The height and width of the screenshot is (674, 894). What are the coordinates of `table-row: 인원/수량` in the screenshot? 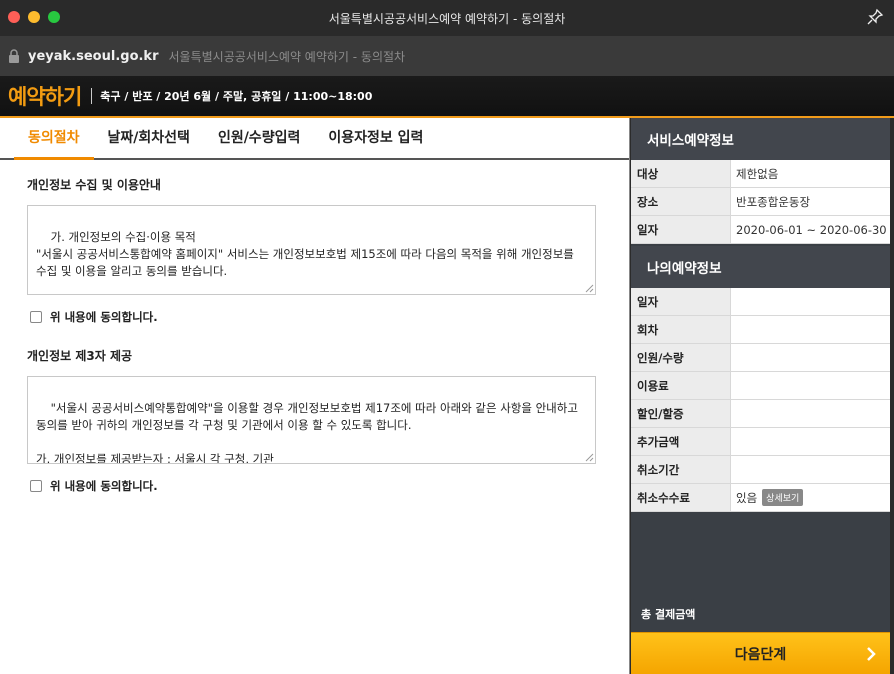 It's located at (760, 358).